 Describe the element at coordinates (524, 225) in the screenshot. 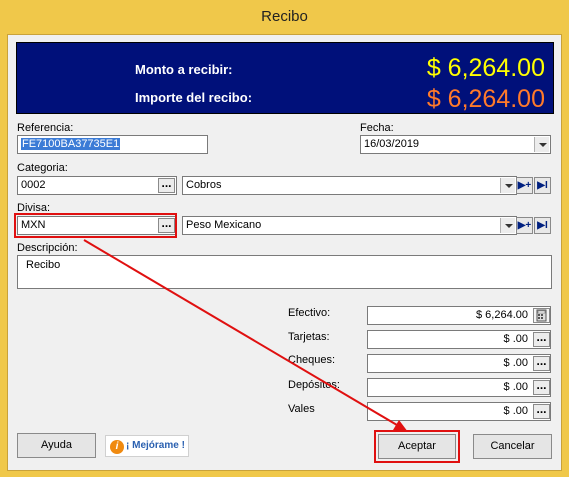

I see `add-divisa-icon: ▶+` at that location.